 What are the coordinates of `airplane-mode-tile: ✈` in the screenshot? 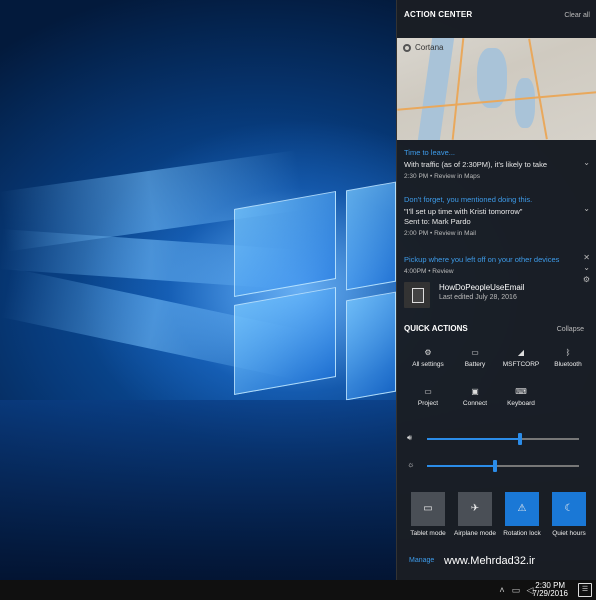 It's located at (475, 509).